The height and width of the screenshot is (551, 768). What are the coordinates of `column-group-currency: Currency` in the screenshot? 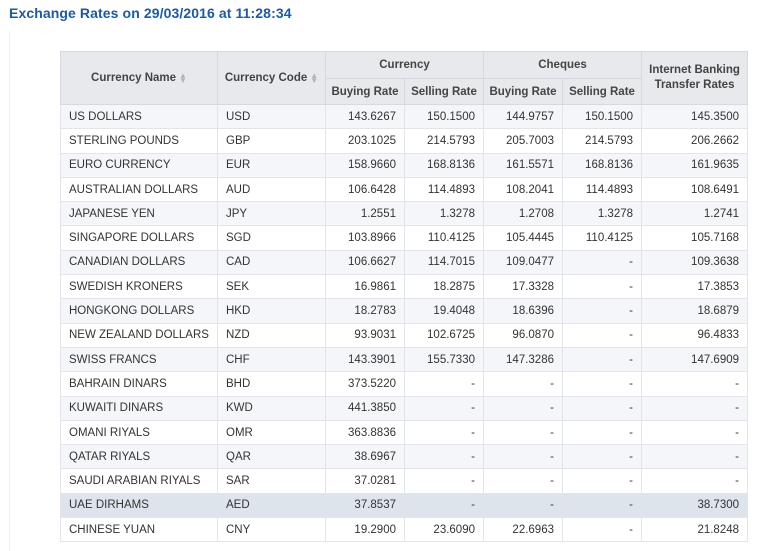 It's located at (404, 65).